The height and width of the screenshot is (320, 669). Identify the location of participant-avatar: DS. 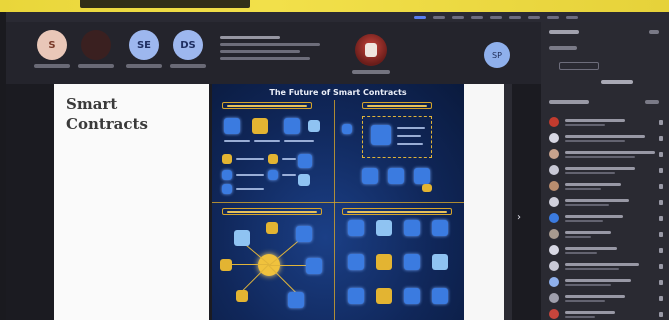
(188, 45).